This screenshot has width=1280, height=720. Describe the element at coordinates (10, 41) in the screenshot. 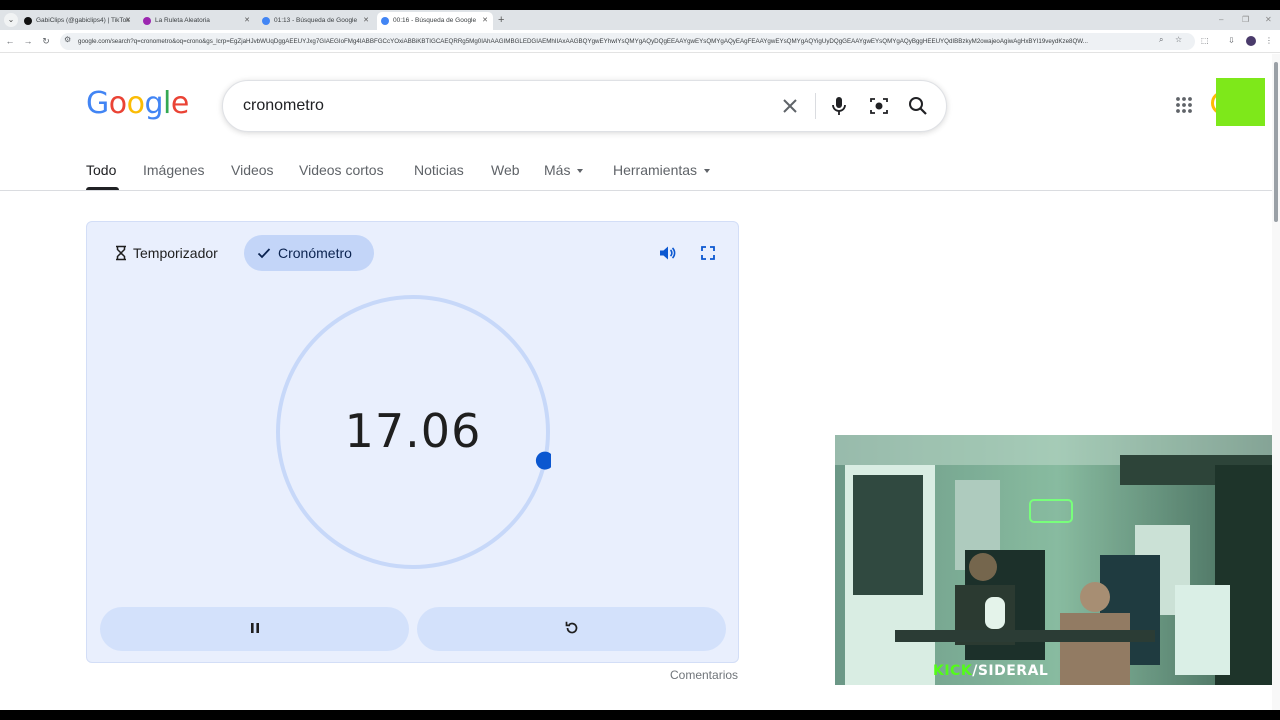

I see `back-icon: ←` at that location.